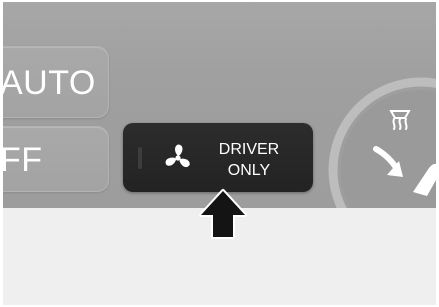 The width and height of the screenshot is (439, 307). Describe the element at coordinates (23, 160) in the screenshot. I see `off-button-label: FF` at that location.